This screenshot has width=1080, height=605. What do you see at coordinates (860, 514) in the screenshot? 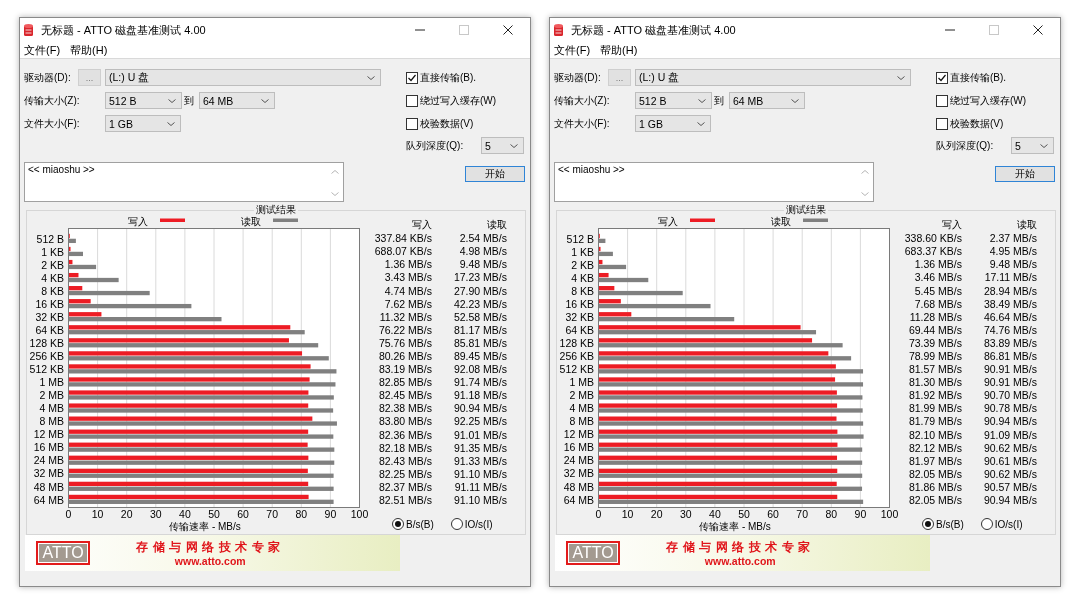
I see `tick-label: 90` at bounding box center [860, 514].